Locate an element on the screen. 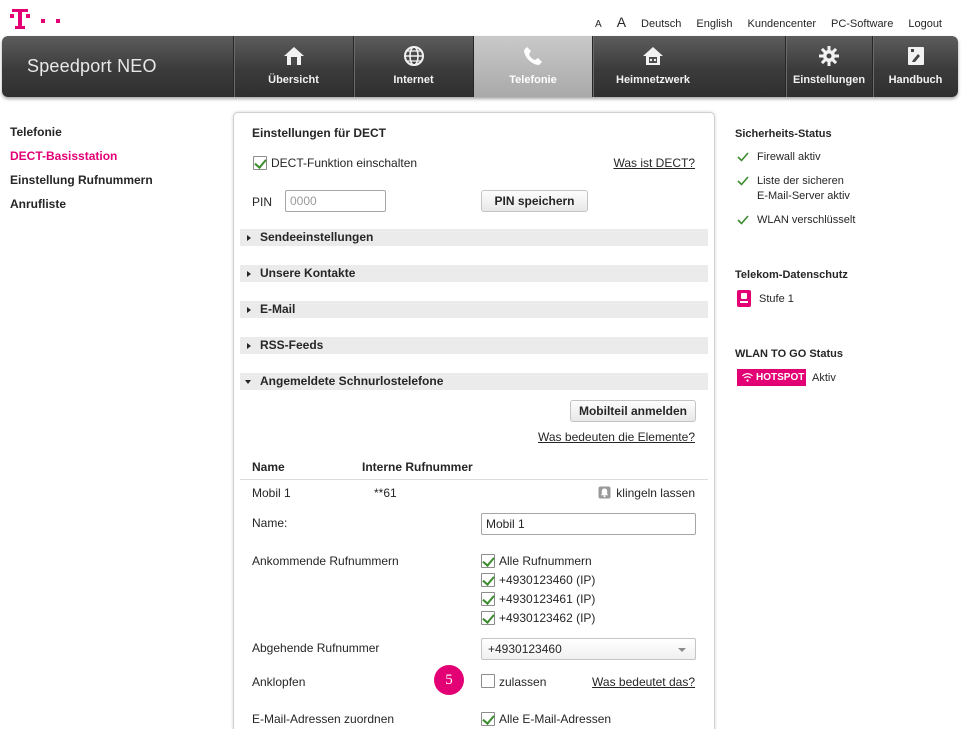 This screenshot has height=729, width=970. kundencenter-link: Kundencenter is located at coordinates (781, 24).